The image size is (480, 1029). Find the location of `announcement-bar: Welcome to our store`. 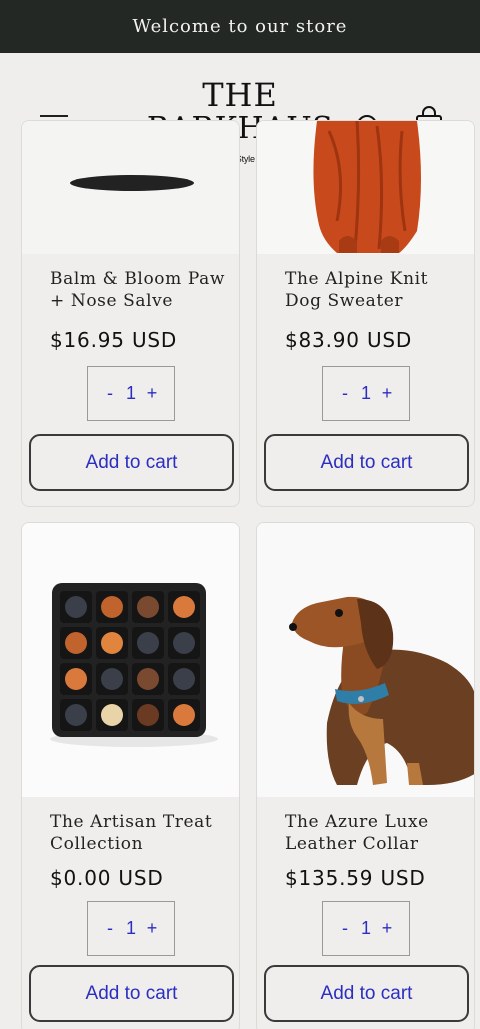

announcement-bar: Welcome to our store is located at coordinates (240, 26).